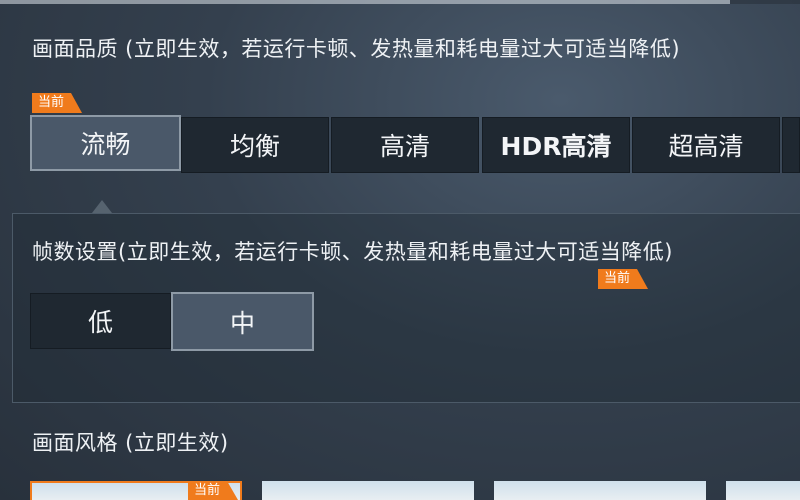  I want to click on style-heading: 画面风格 (立即生效), so click(130, 443).